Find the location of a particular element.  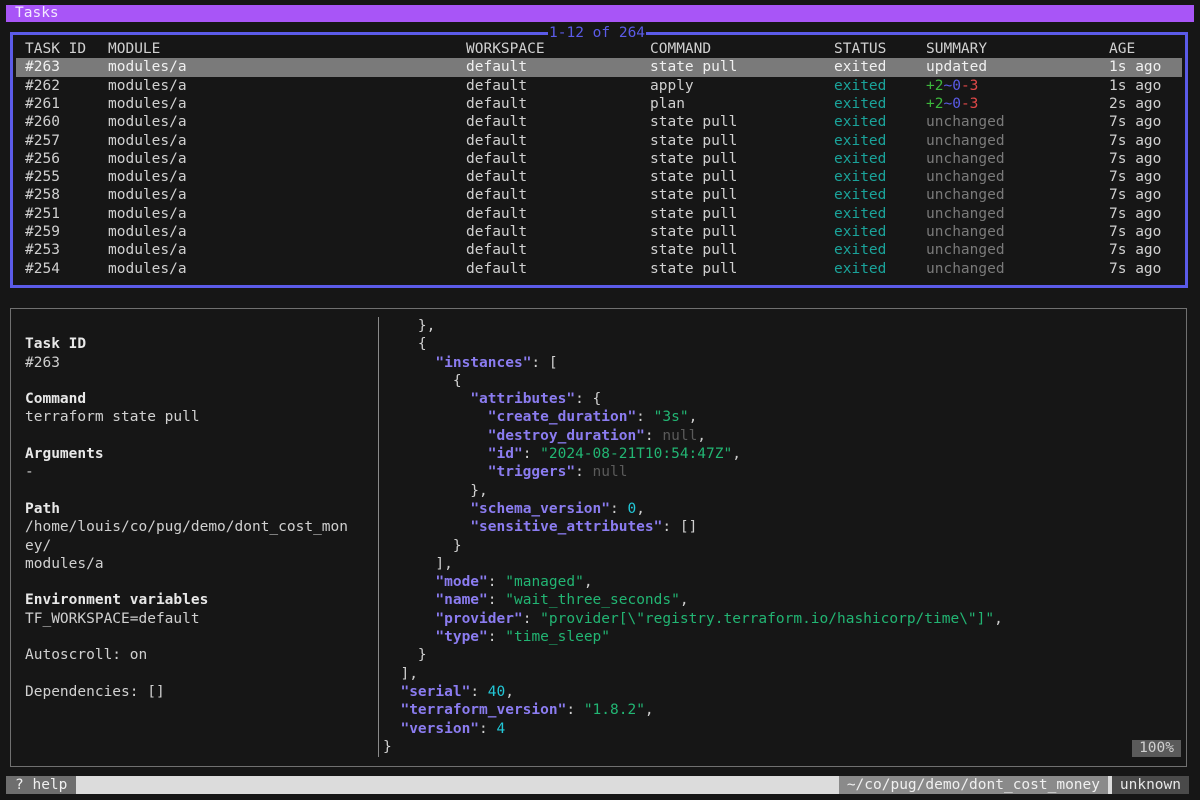

column-header-workspace: WORKSPACE is located at coordinates (505, 49).